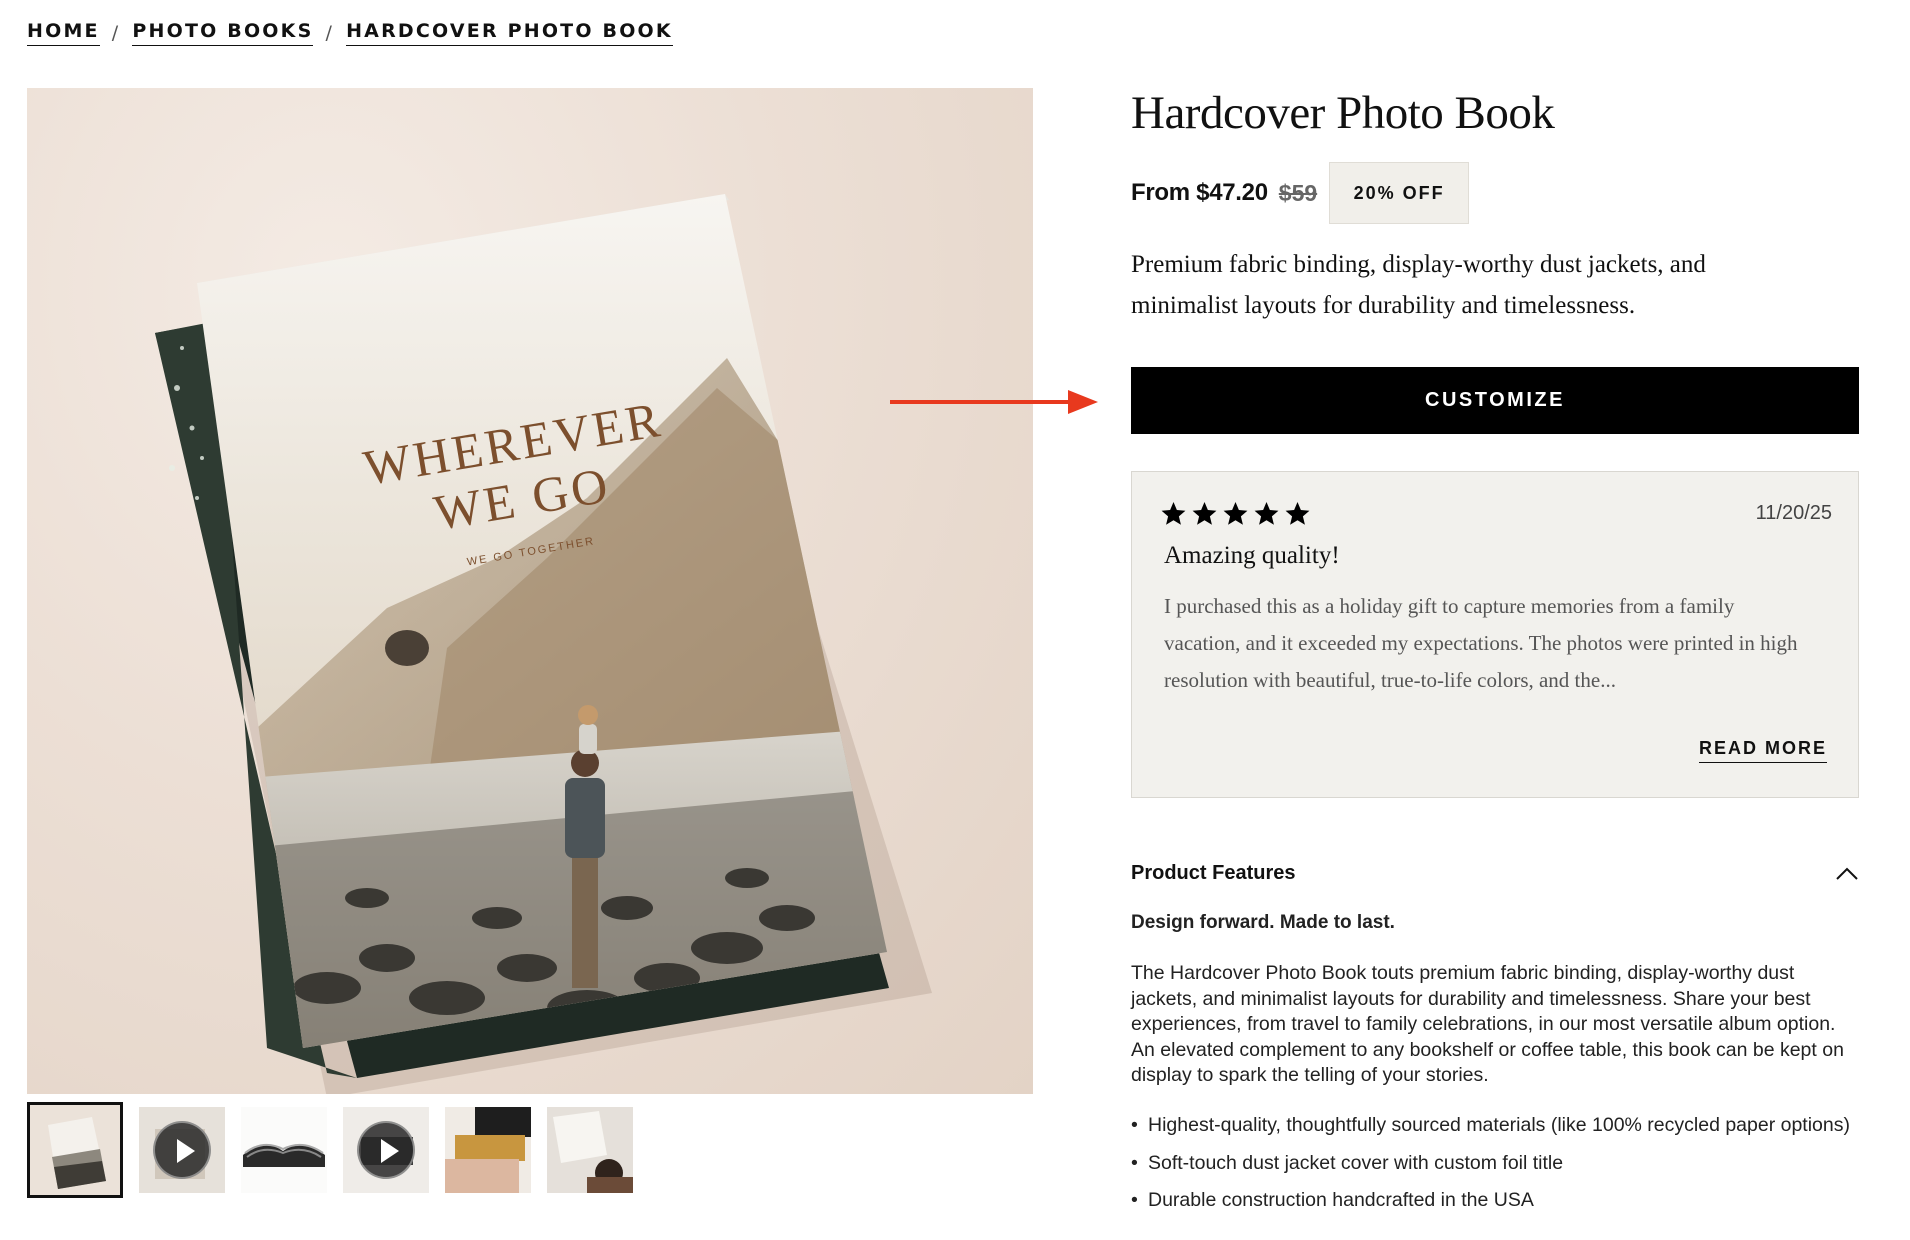 Image resolution: width=1910 pixels, height=1240 pixels. I want to click on open-book-thumbnail, so click(284, 1150).